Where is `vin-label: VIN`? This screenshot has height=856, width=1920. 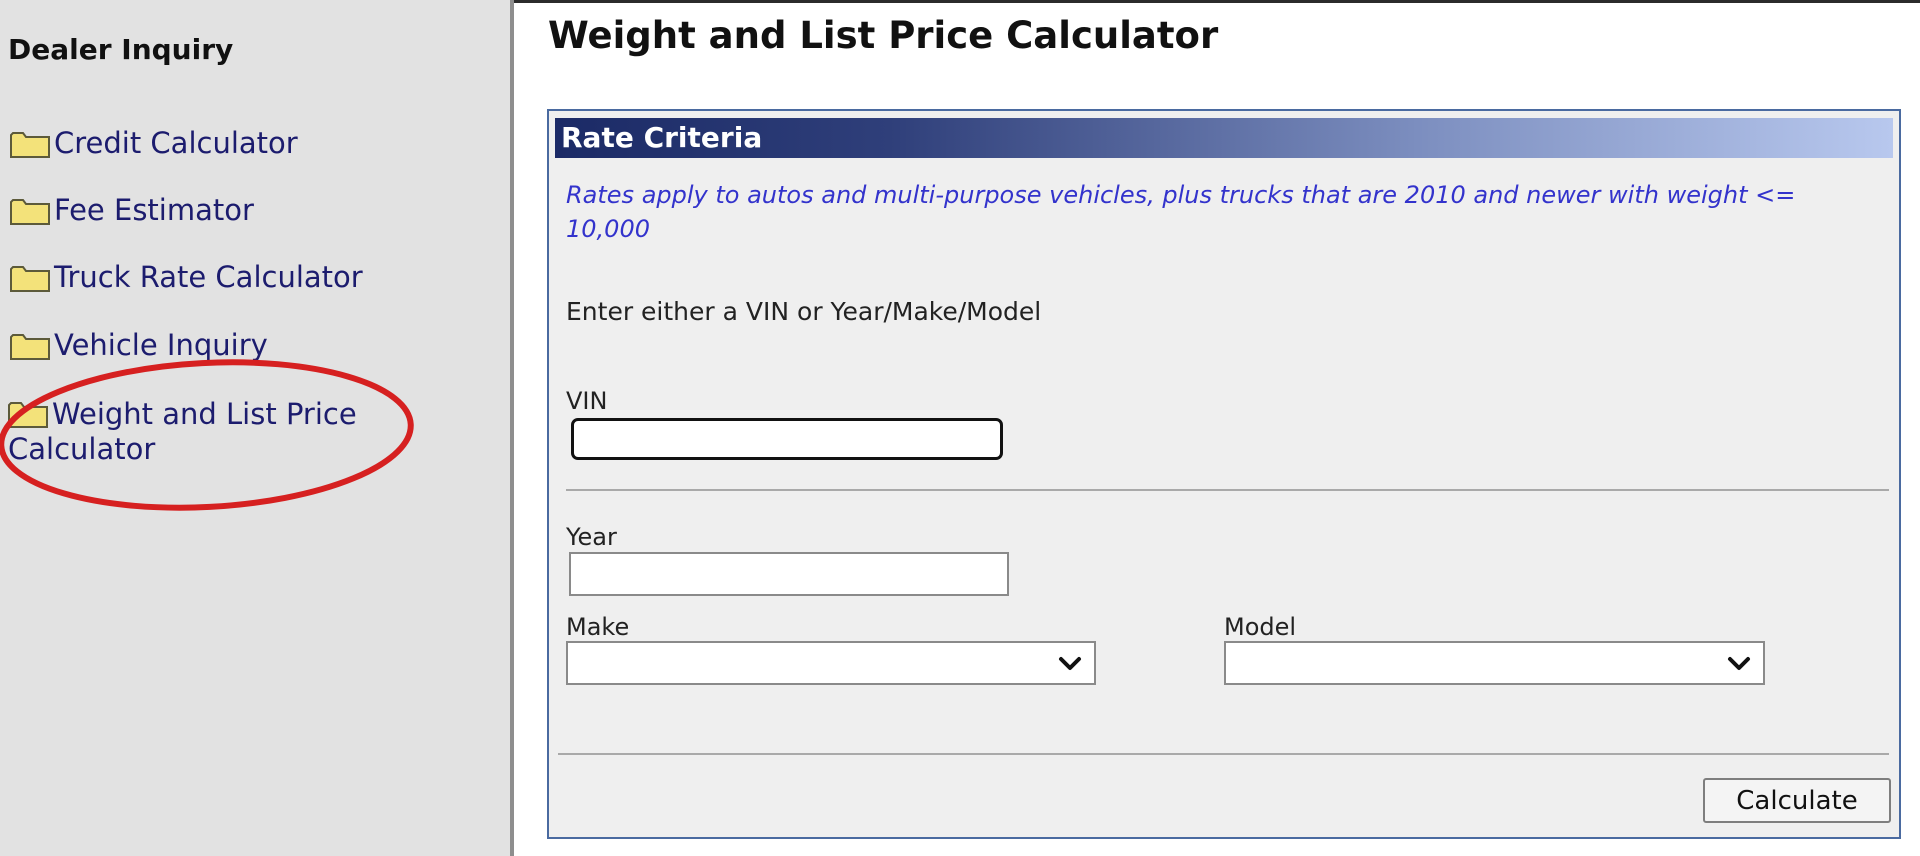
vin-label: VIN is located at coordinates (587, 401).